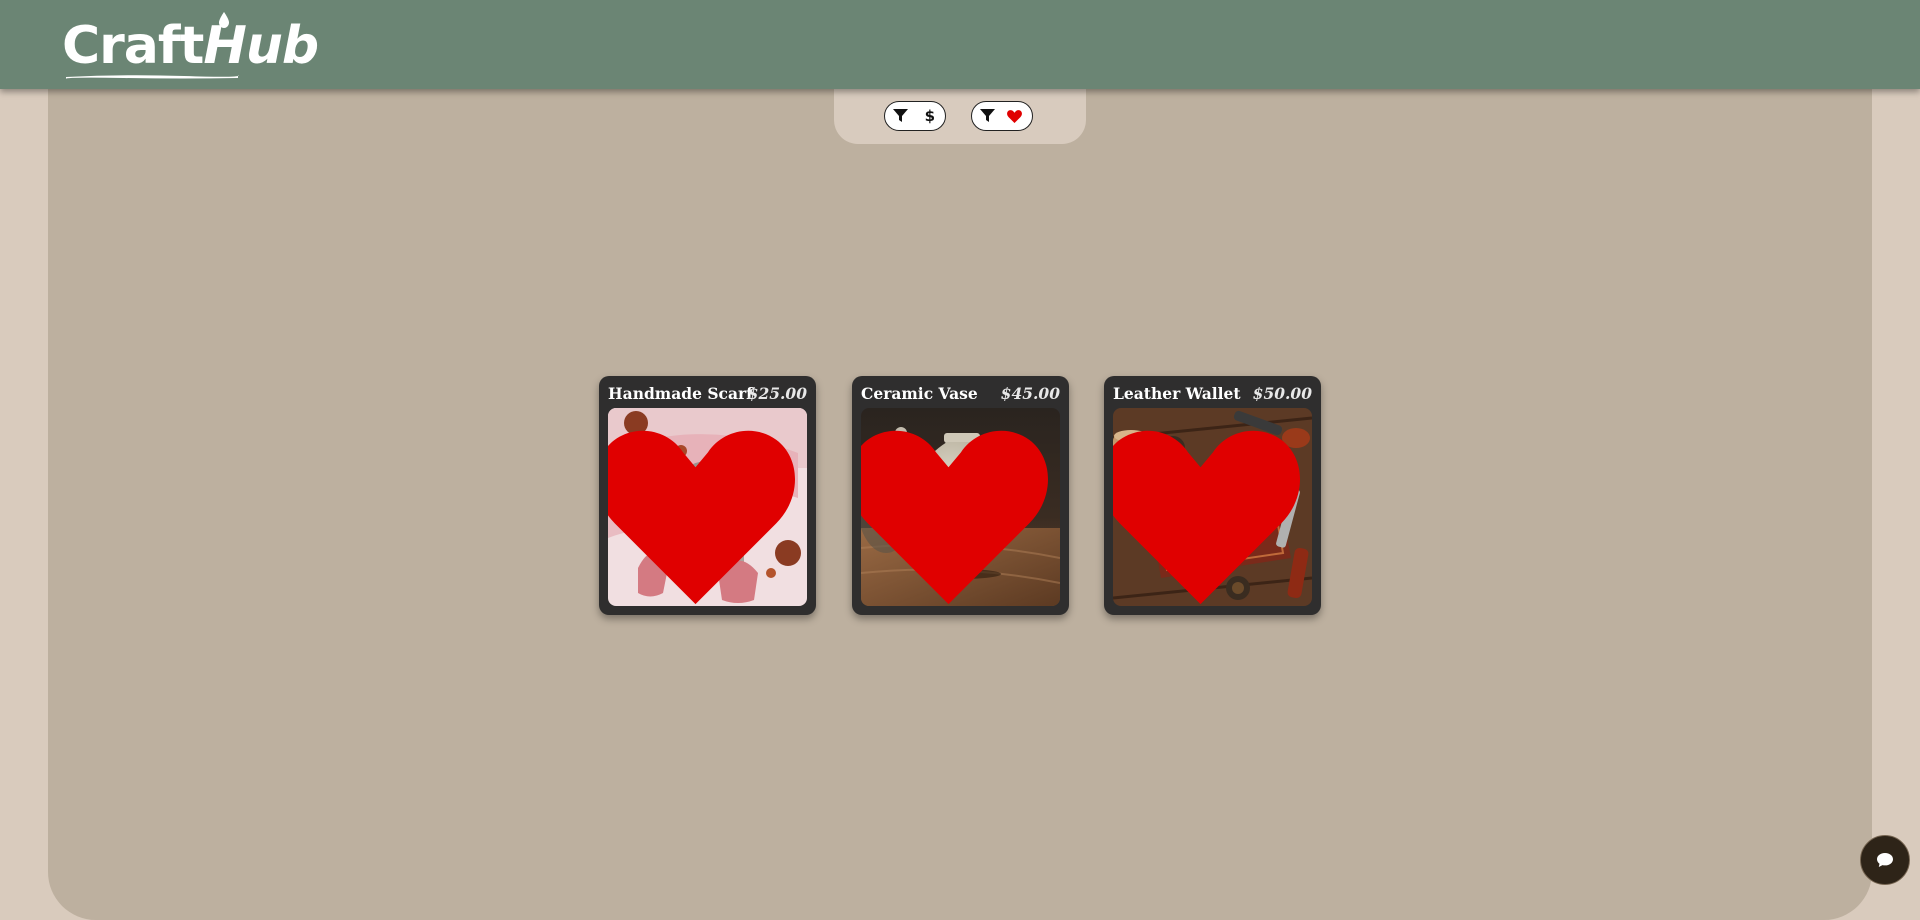 The height and width of the screenshot is (920, 1920). Describe the element at coordinates (960, 116) in the screenshot. I see `filter-bar: $` at that location.